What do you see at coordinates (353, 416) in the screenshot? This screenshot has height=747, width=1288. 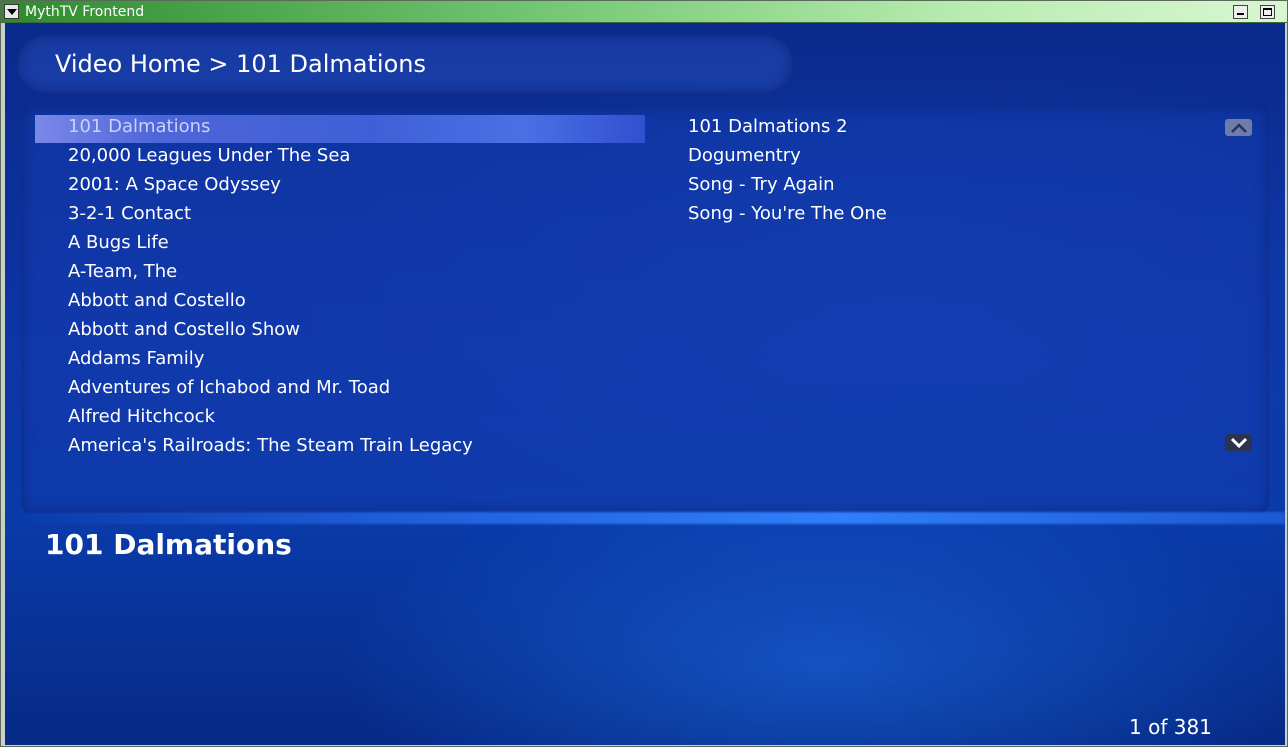 I see `list-item: Alfred Hitchcock` at bounding box center [353, 416].